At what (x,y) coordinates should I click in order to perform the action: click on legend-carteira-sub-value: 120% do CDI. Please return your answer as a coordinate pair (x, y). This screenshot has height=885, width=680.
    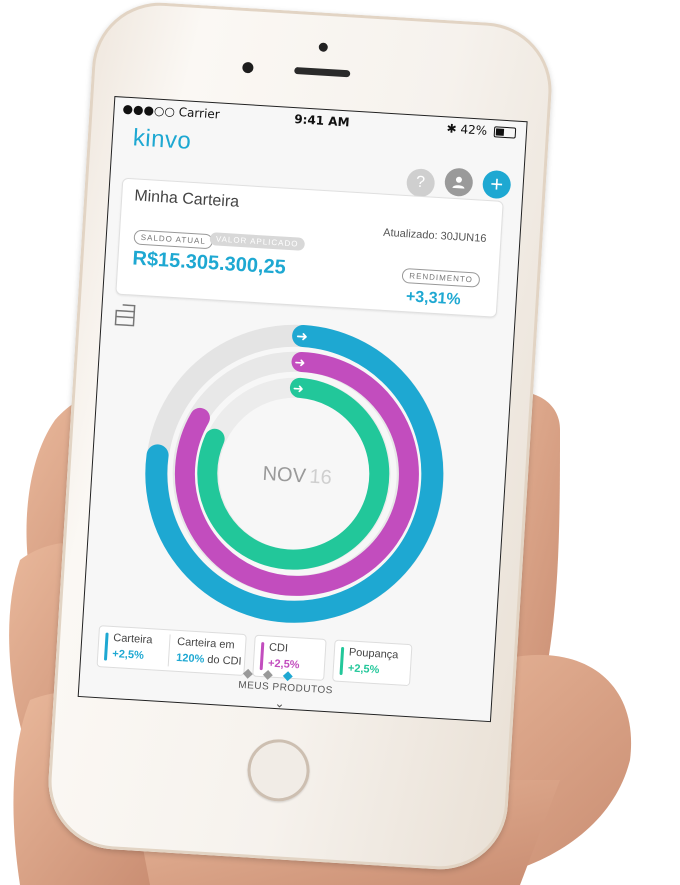
    Looking at the image, I should click on (209, 660).